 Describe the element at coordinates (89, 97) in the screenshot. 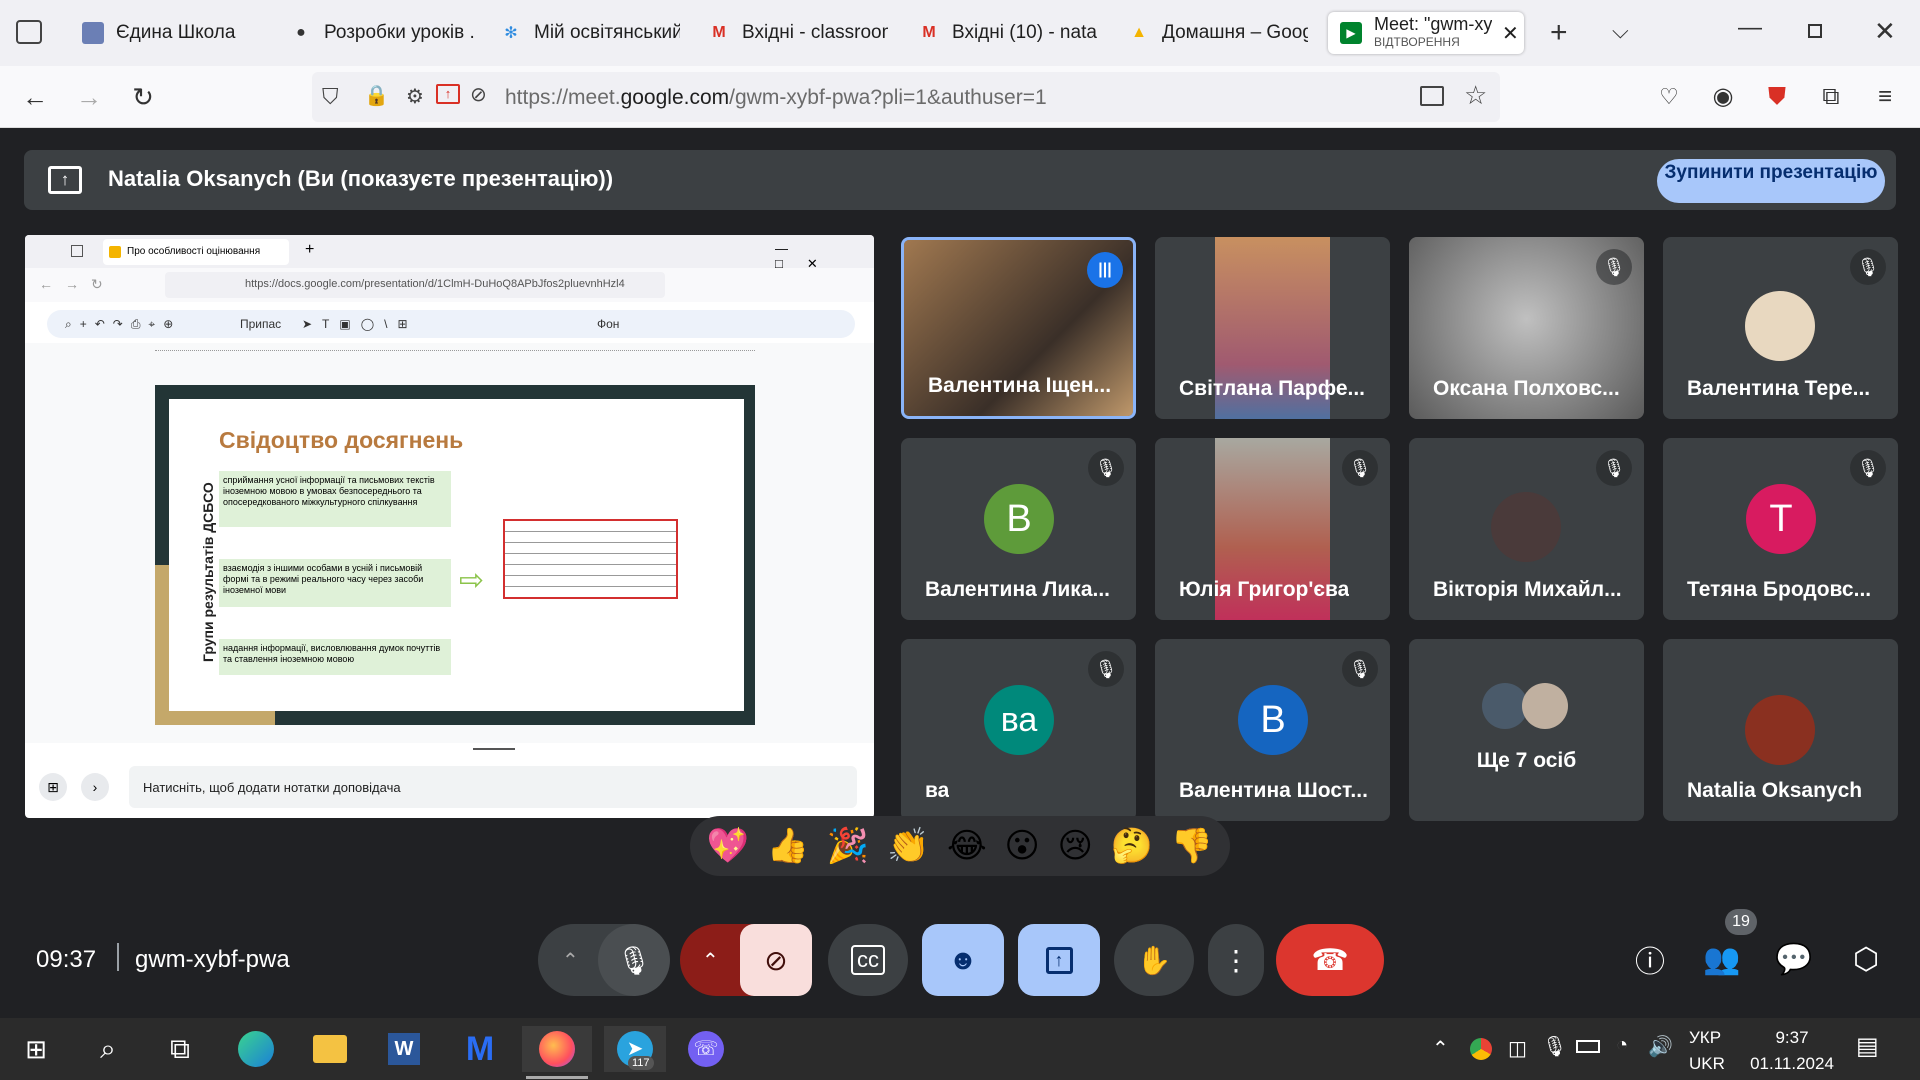

I see `forward-icon: →` at that location.